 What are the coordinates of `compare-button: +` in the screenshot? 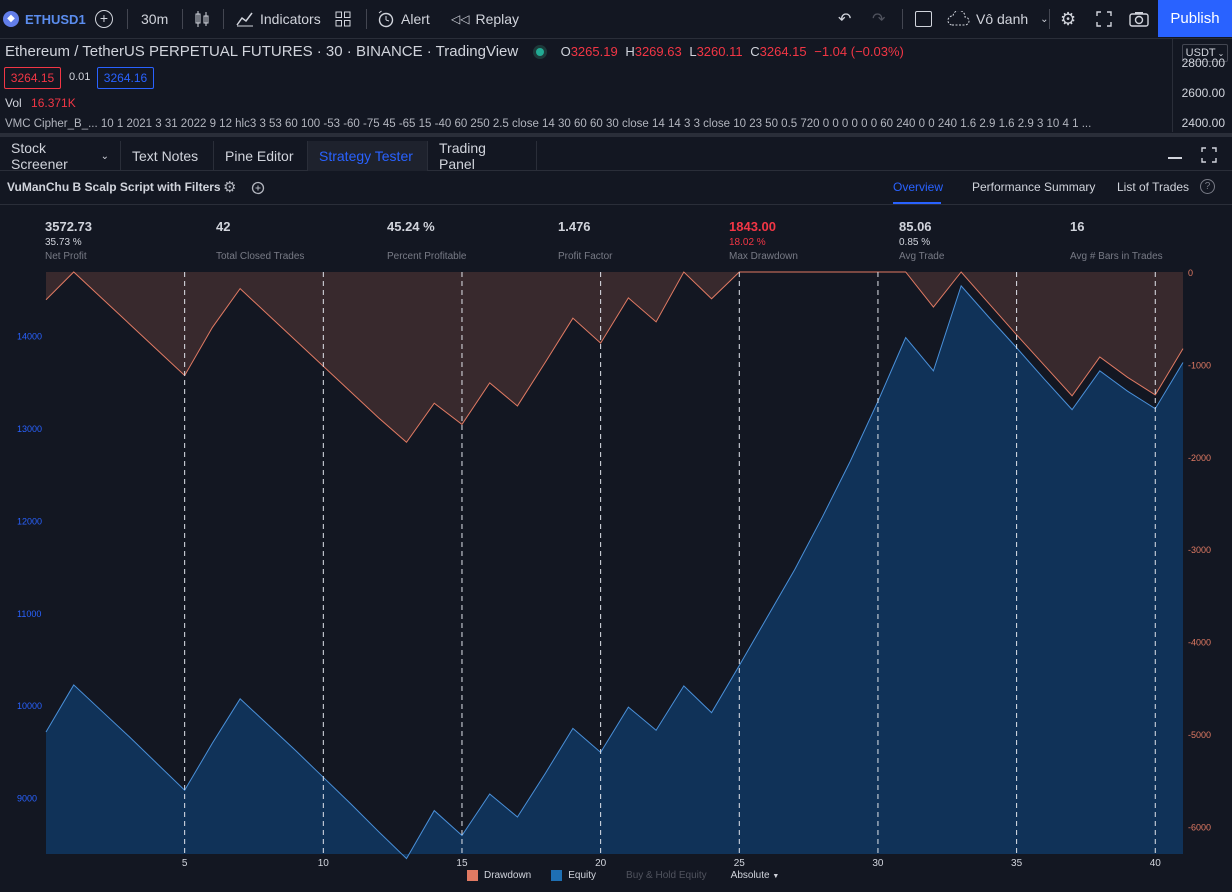 It's located at (104, 19).